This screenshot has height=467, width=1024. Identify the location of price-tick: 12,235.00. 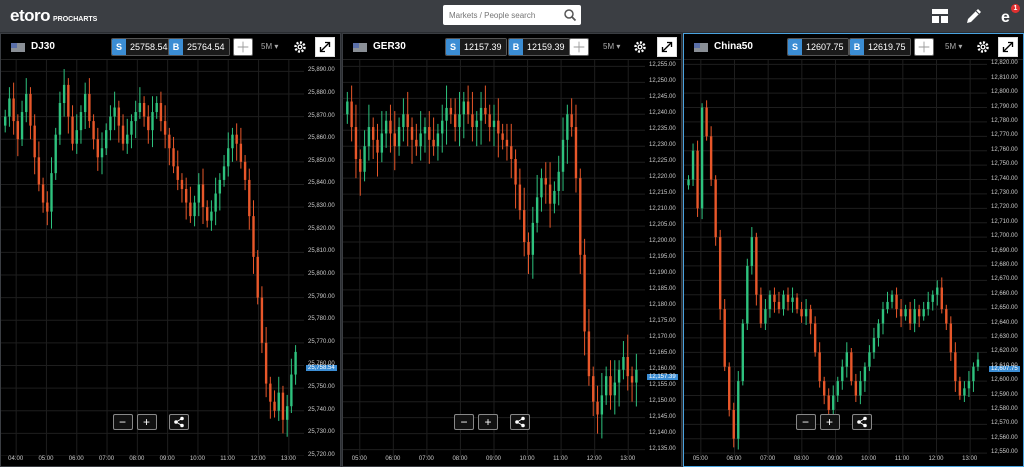
(662, 129).